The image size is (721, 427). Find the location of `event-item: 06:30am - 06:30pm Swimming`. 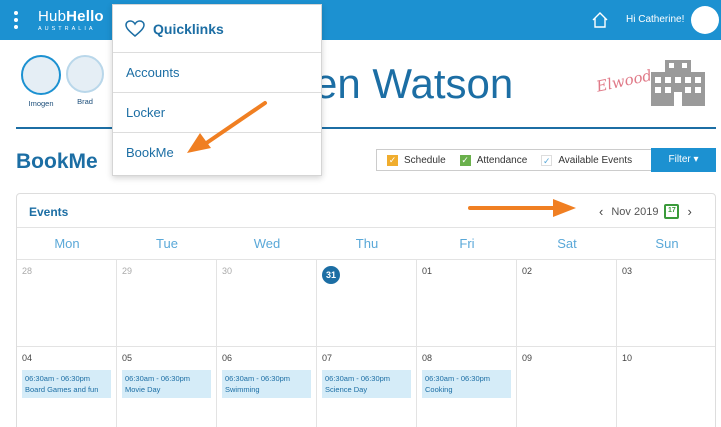

event-item: 06:30am - 06:30pm Swimming is located at coordinates (266, 384).